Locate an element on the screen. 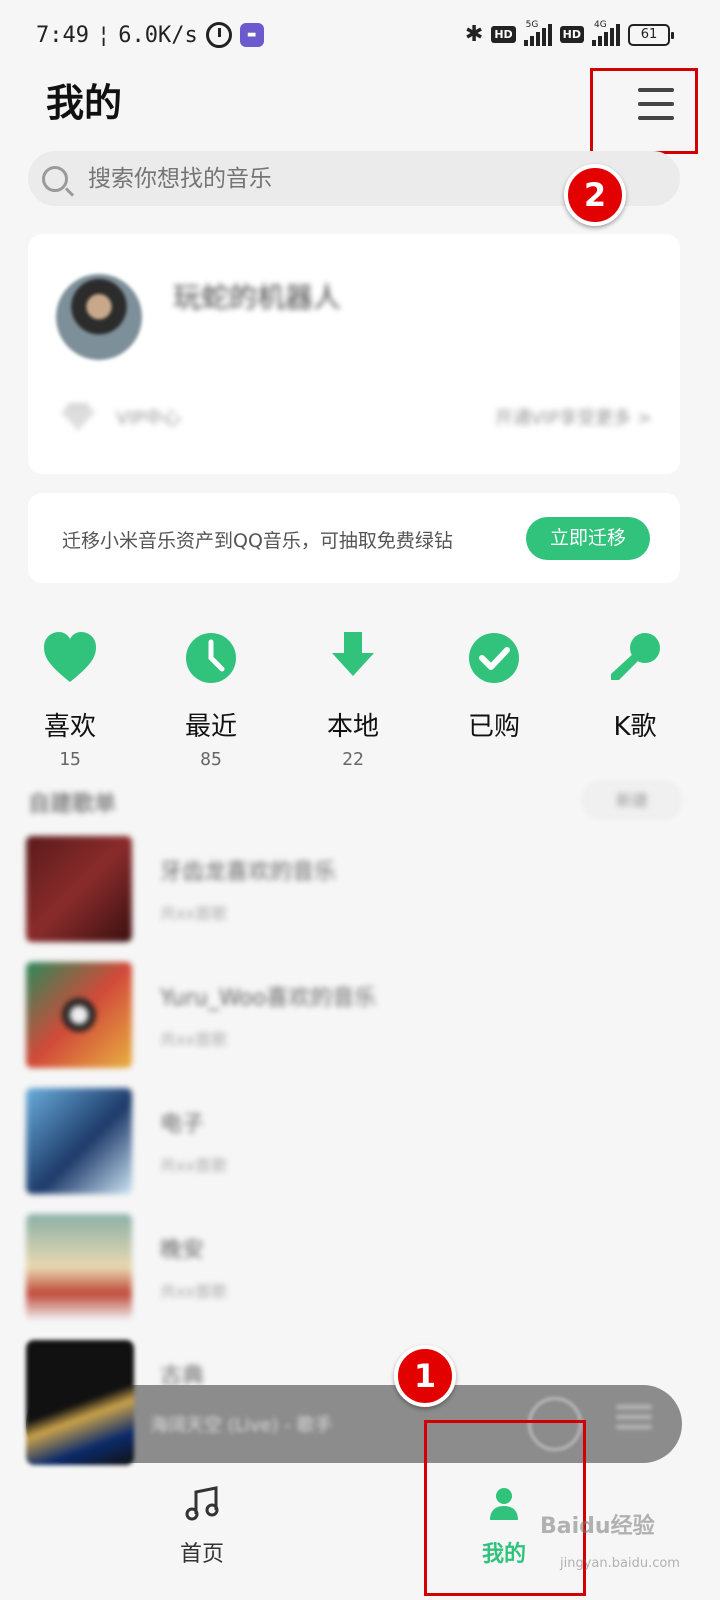  search-input is located at coordinates (338, 178).